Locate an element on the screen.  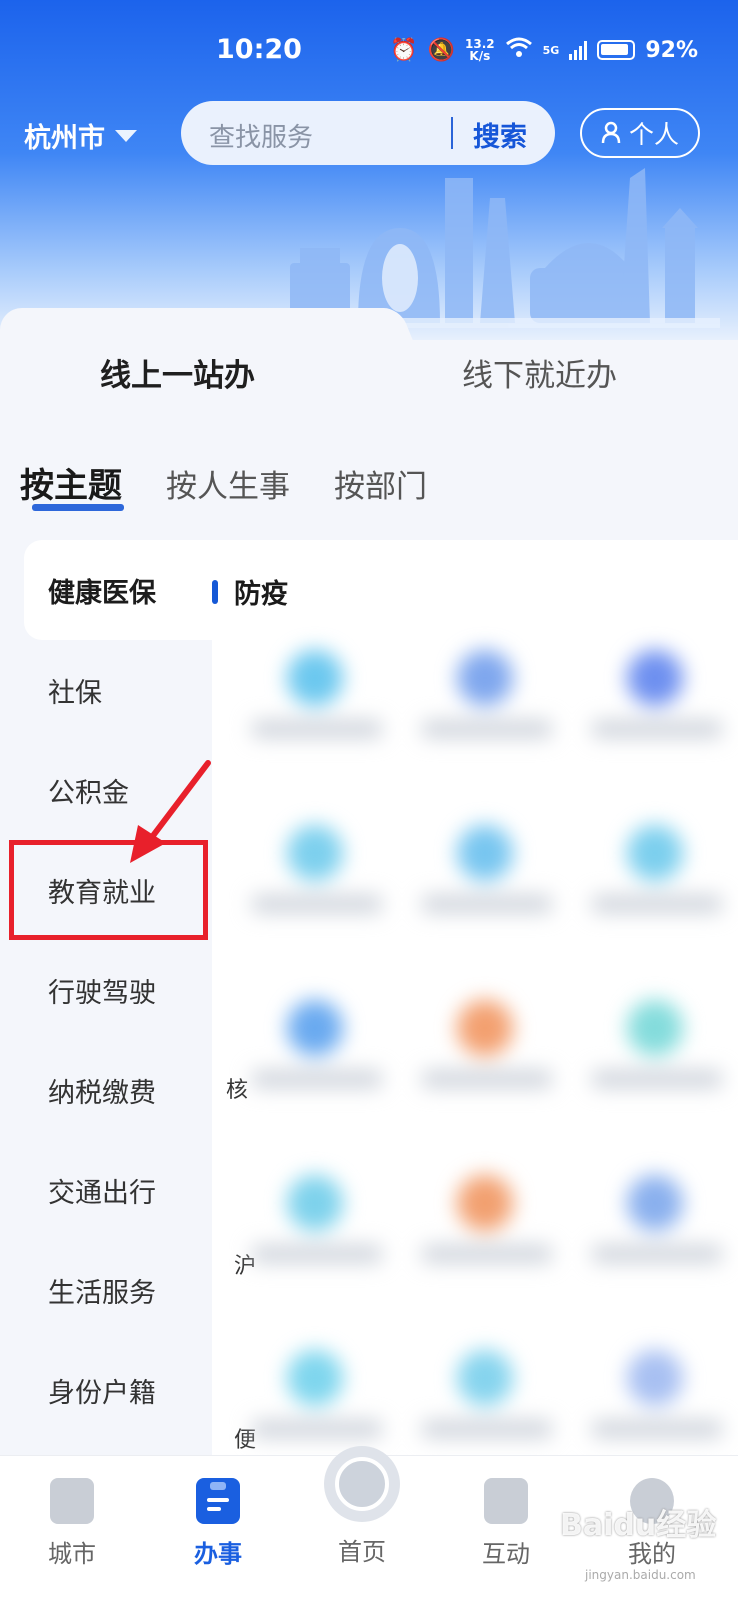
active-tab-indicator is located at coordinates (78, 507).